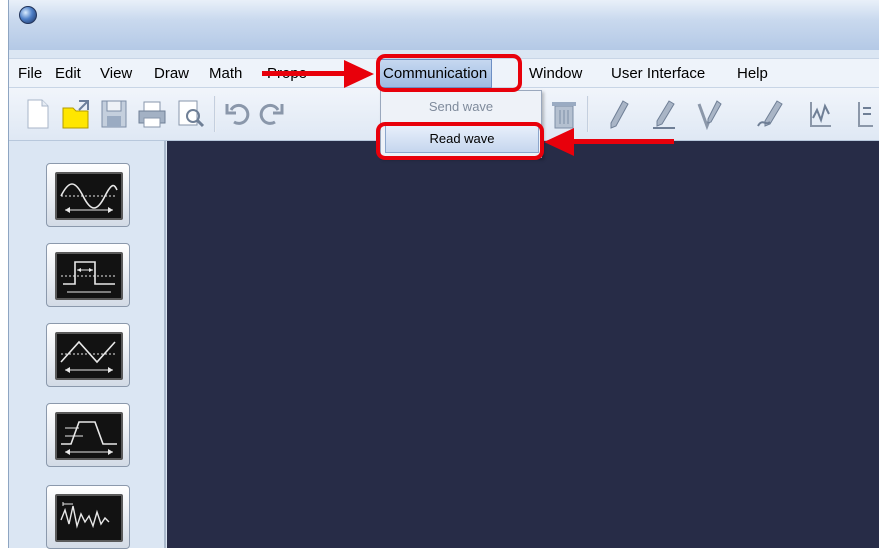  I want to click on sine-wave-button, so click(88, 195).